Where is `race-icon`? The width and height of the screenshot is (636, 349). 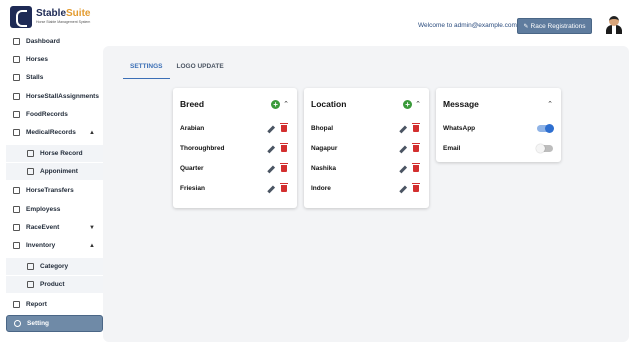 race-icon is located at coordinates (16, 227).